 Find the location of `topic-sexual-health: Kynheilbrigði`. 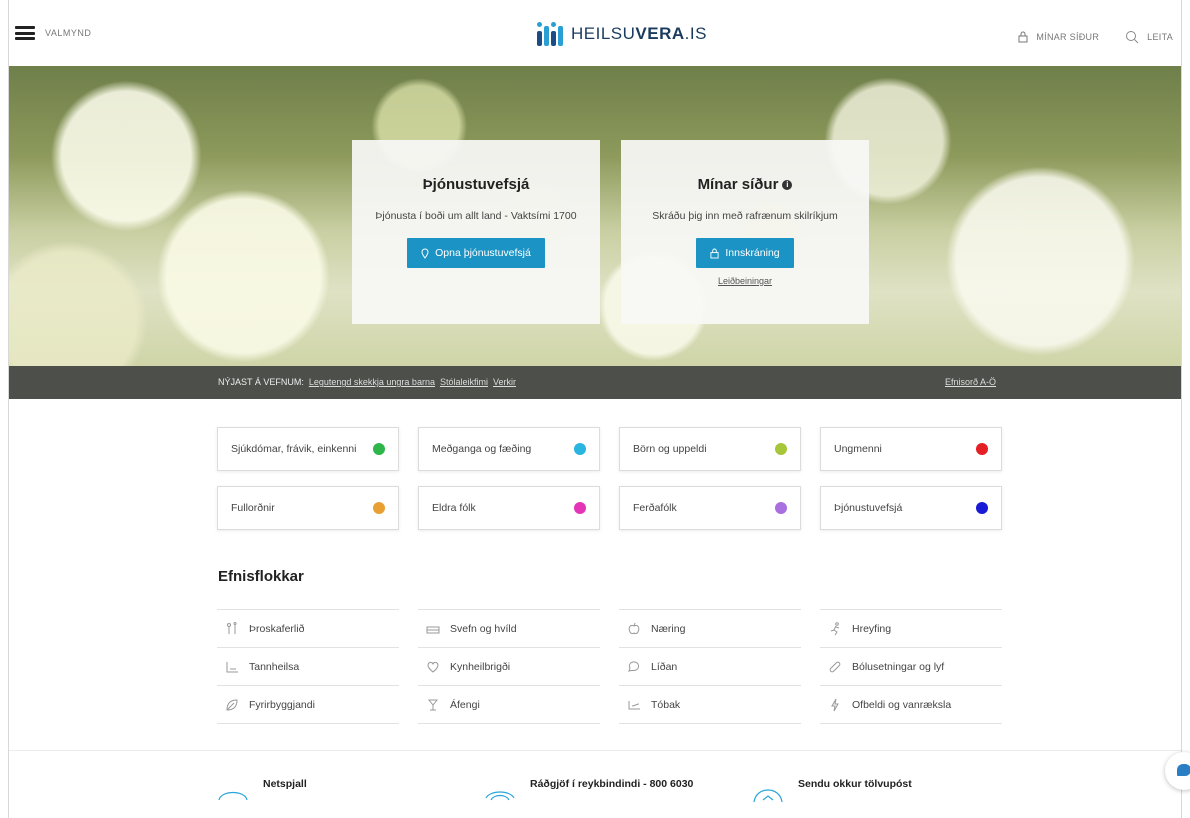

topic-sexual-health: Kynheilbrigði is located at coordinates (509, 666).